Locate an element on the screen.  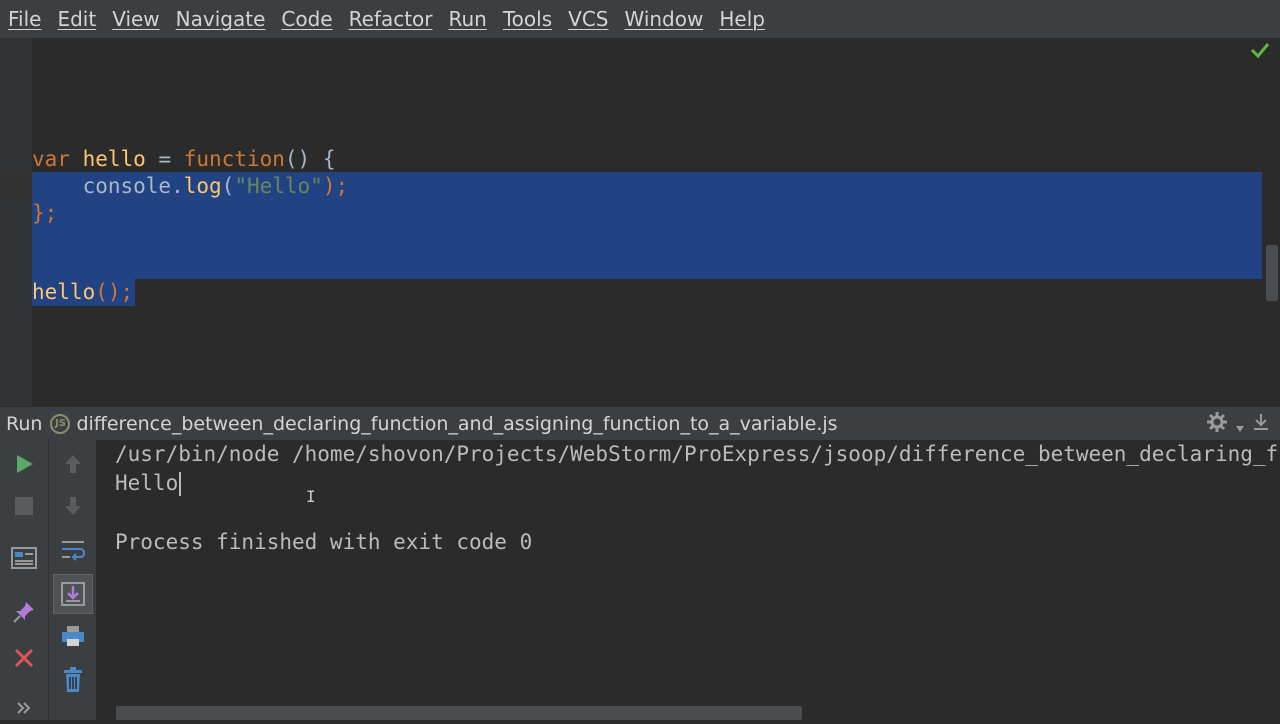
code-line-3: }; is located at coordinates (44, 213).